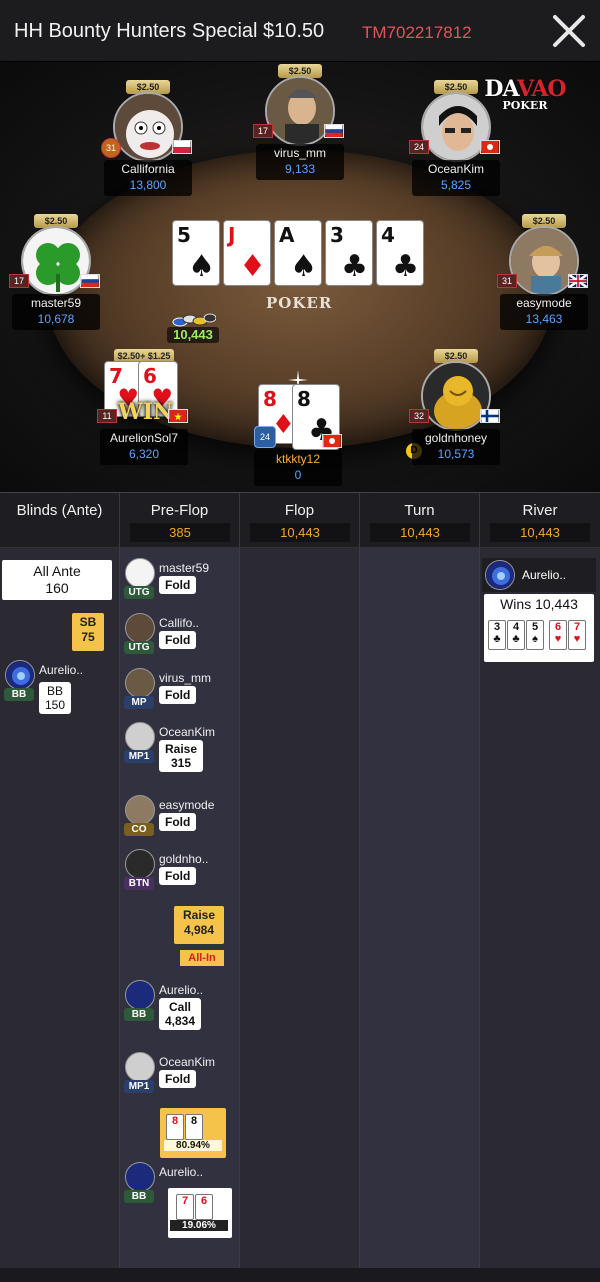 Image resolution: width=600 pixels, height=1282 pixels. What do you see at coordinates (194, 320) in the screenshot?
I see `chip-stack-icon` at bounding box center [194, 320].